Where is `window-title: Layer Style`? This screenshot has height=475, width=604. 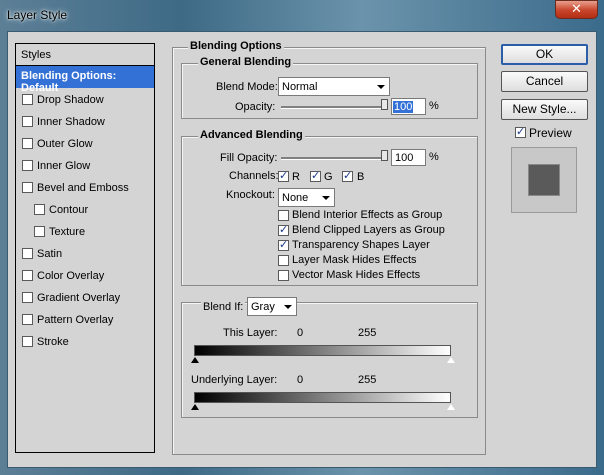
window-title: Layer Style is located at coordinates (37, 15).